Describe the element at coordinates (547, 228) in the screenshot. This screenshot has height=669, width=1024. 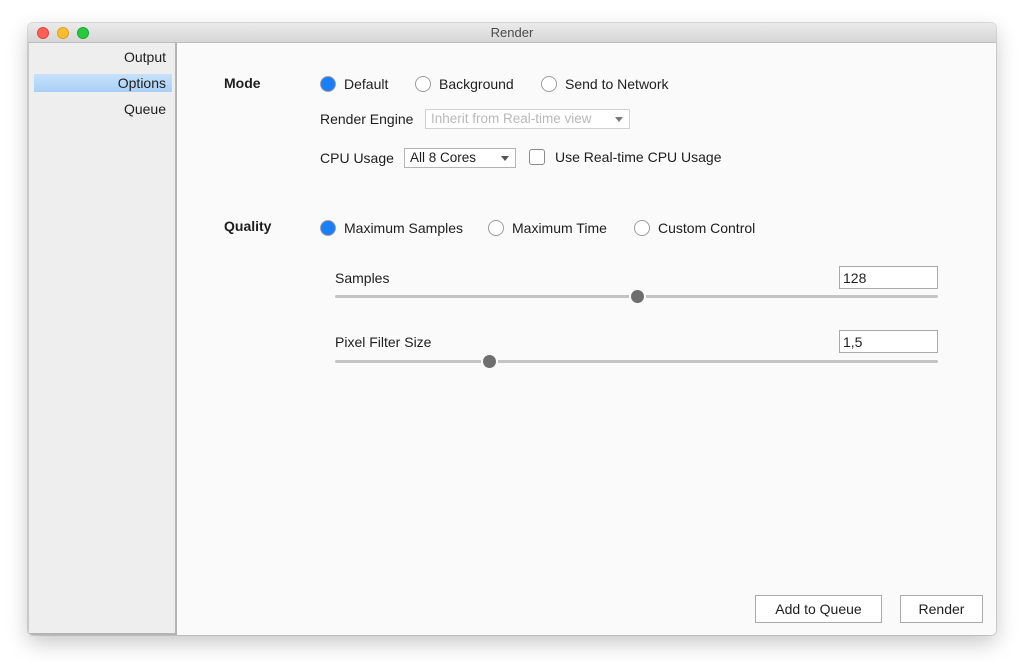
I see `quality-maximum-time-radio: Maximum Time` at that location.